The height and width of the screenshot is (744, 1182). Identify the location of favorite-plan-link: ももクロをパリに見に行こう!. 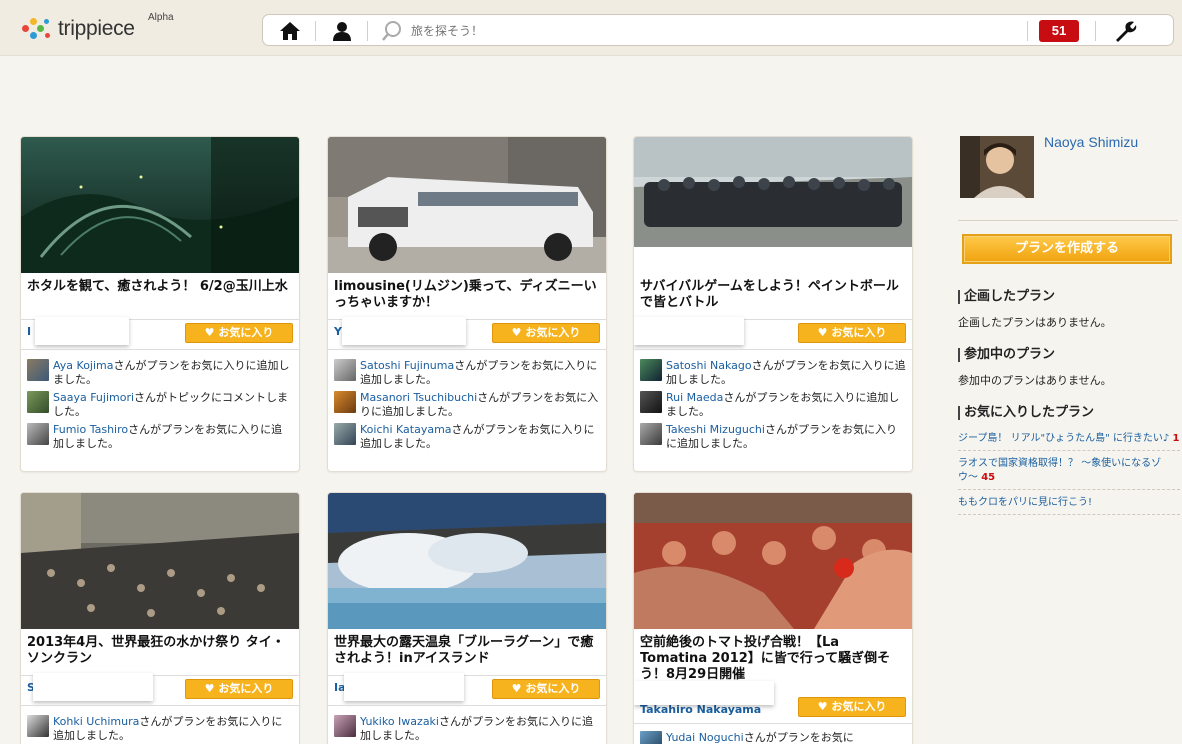
(1069, 504).